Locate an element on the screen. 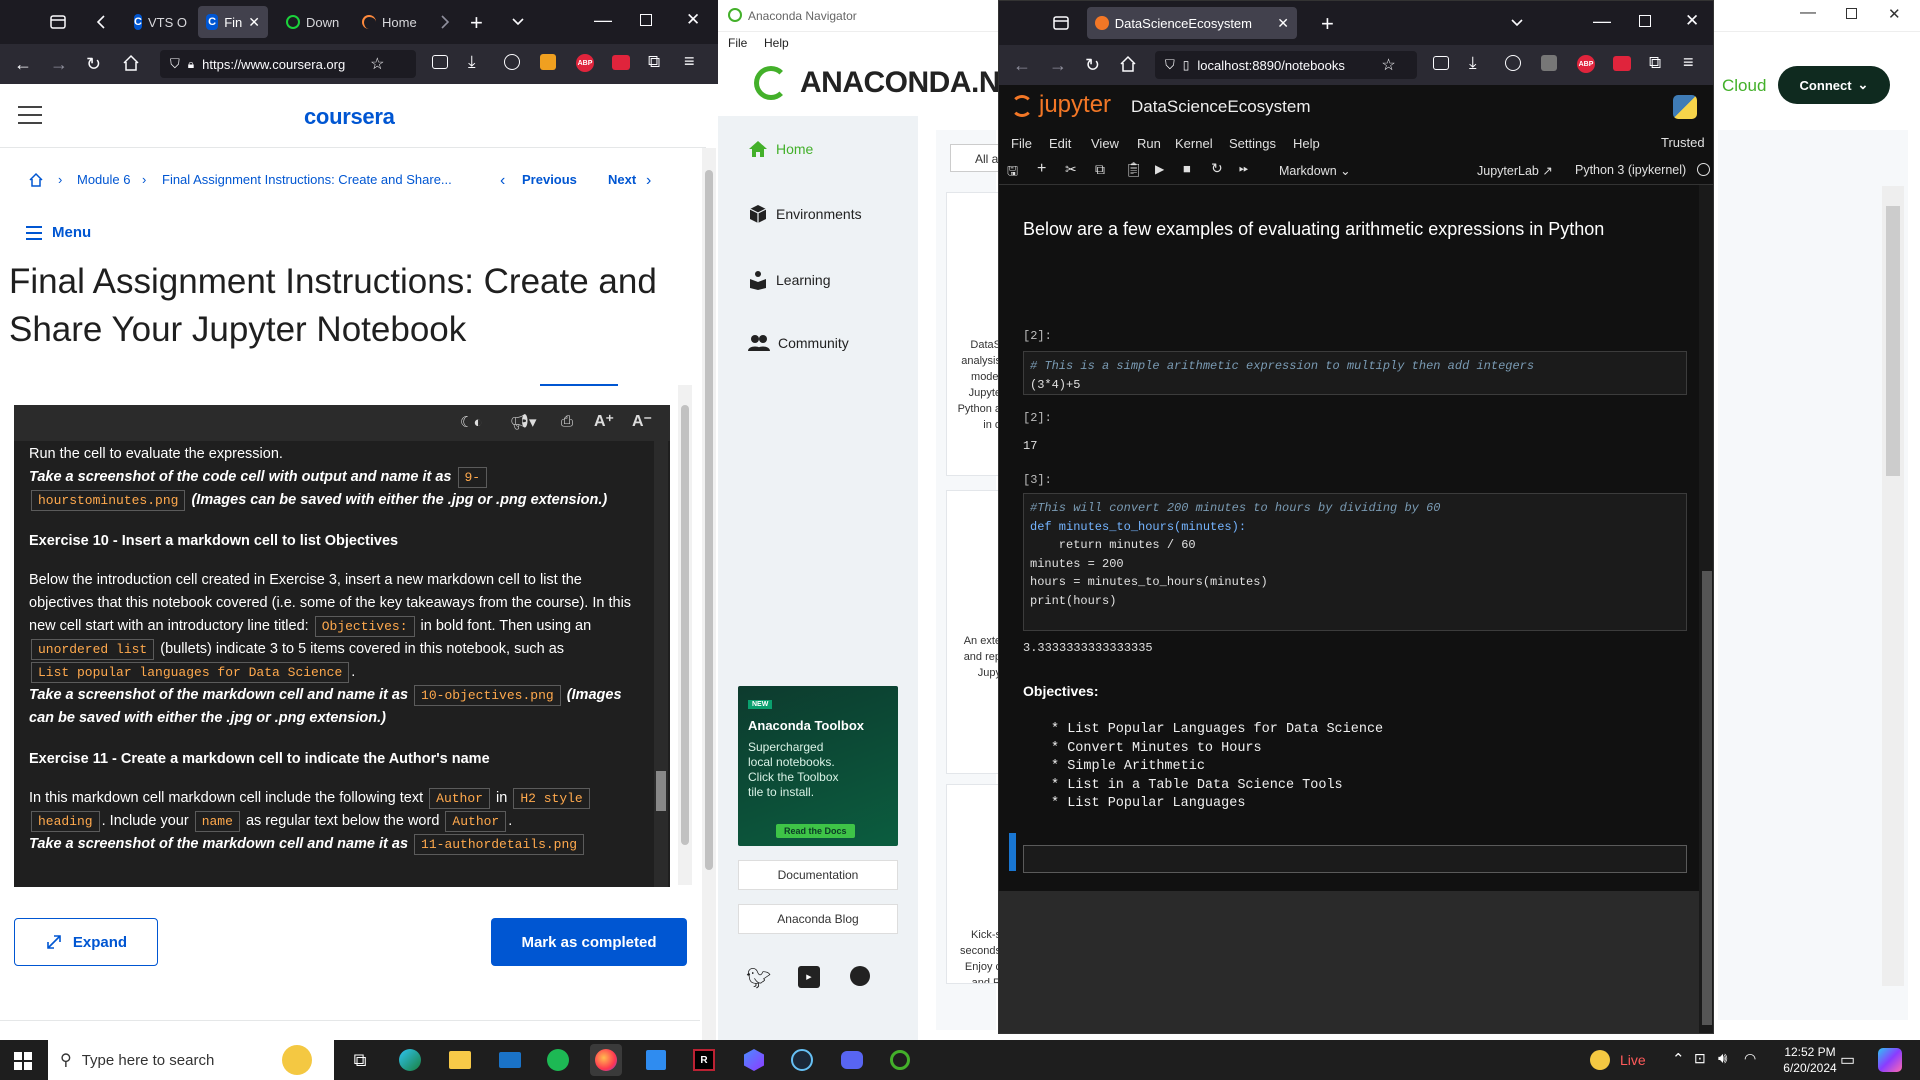  app-icon is located at coordinates (754, 1060).